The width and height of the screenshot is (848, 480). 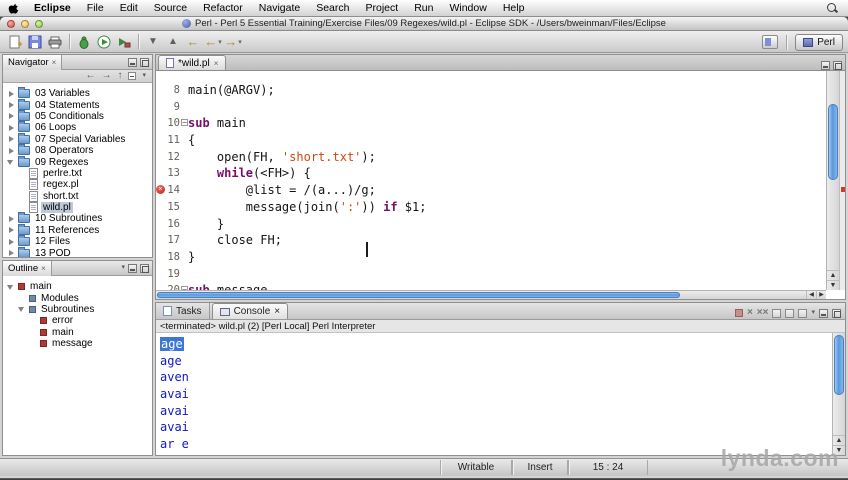 I want to click on code-text: {, so click(x=191, y=140).